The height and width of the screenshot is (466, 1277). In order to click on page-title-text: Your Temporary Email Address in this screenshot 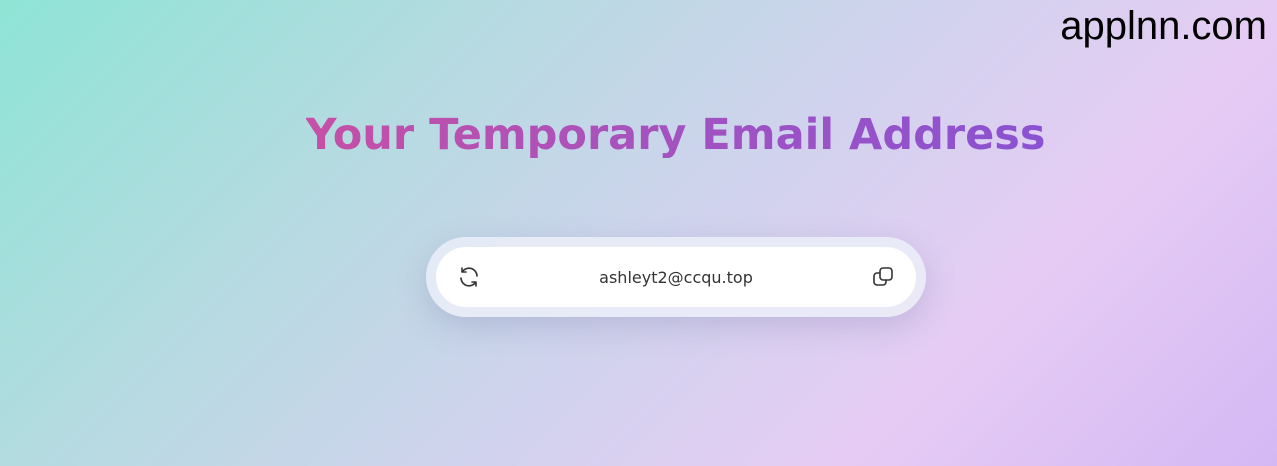, I will do `click(675, 135)`.